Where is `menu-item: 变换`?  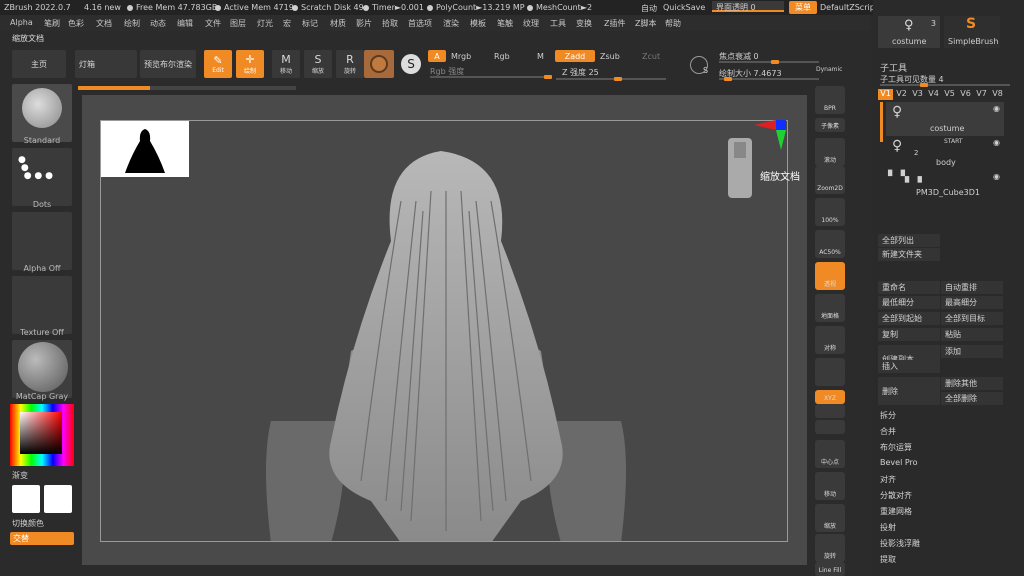
menu-item: 变换 is located at coordinates (584, 23).